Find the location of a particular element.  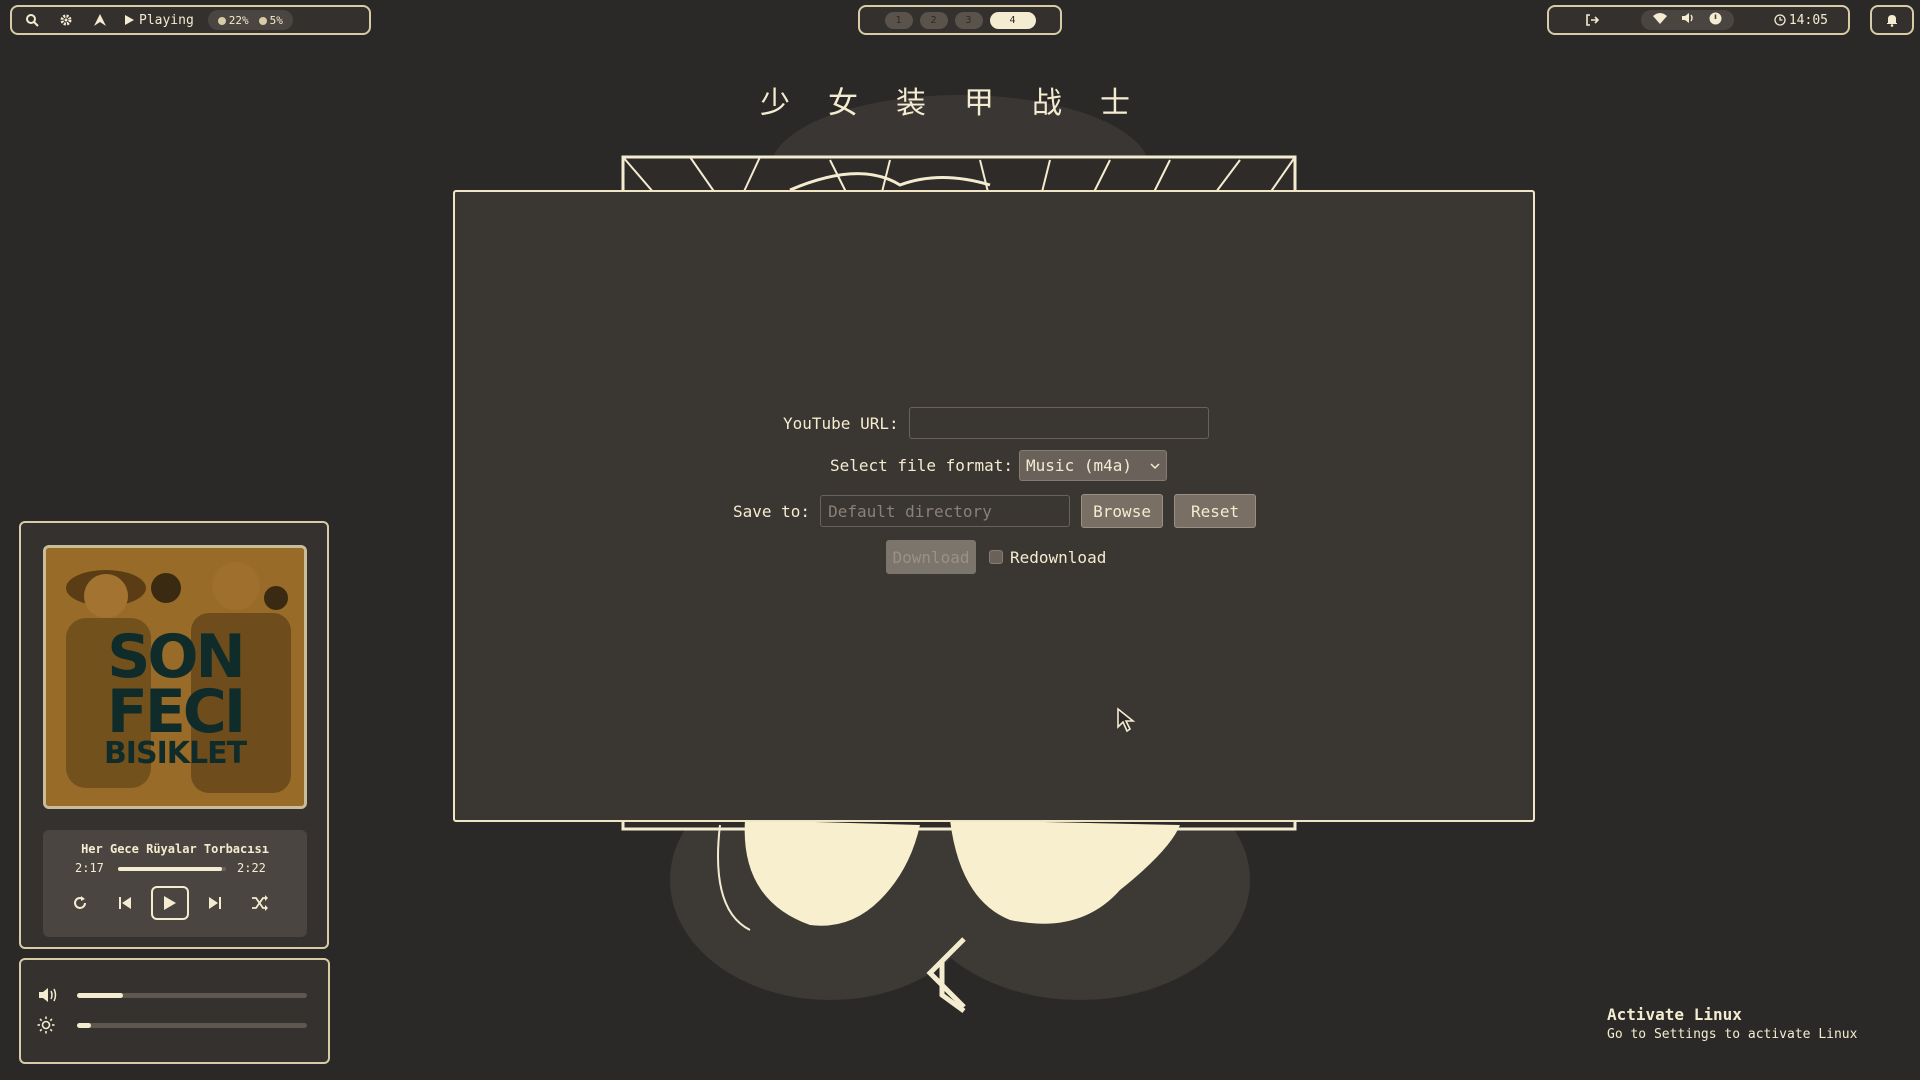

arch-logo-icon is located at coordinates (100, 20).